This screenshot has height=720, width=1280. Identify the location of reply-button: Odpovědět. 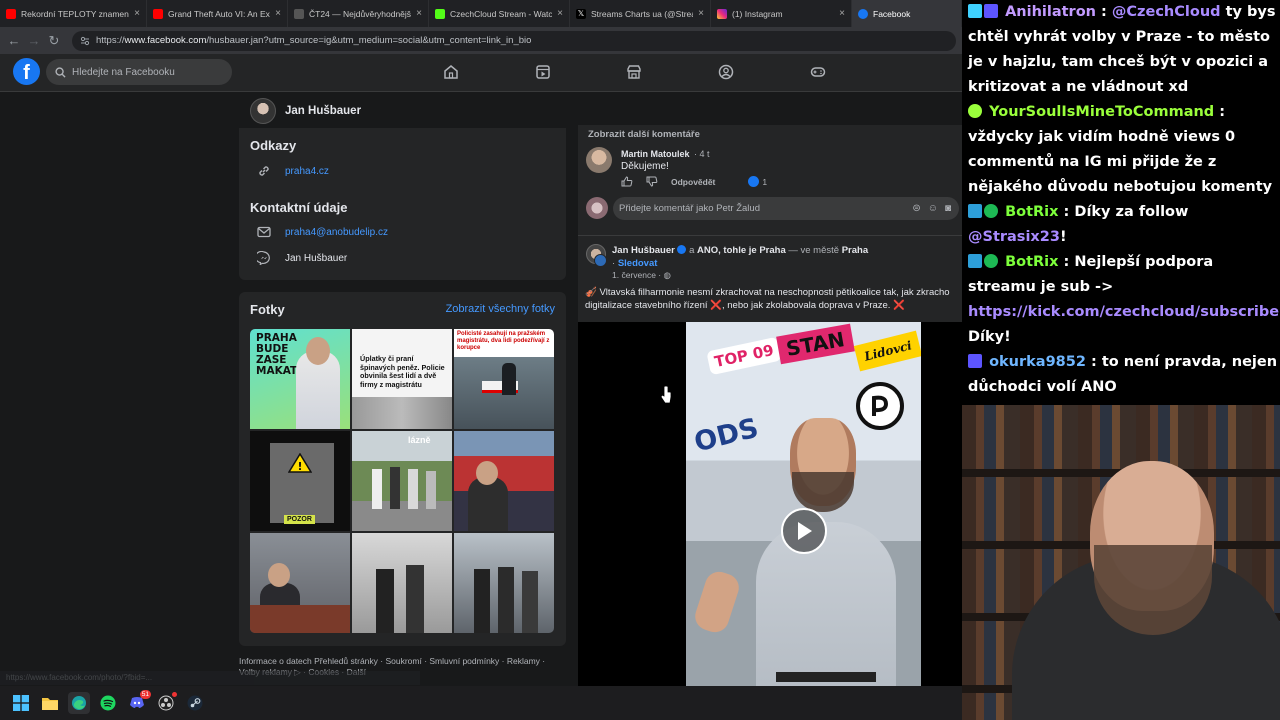
(693, 182).